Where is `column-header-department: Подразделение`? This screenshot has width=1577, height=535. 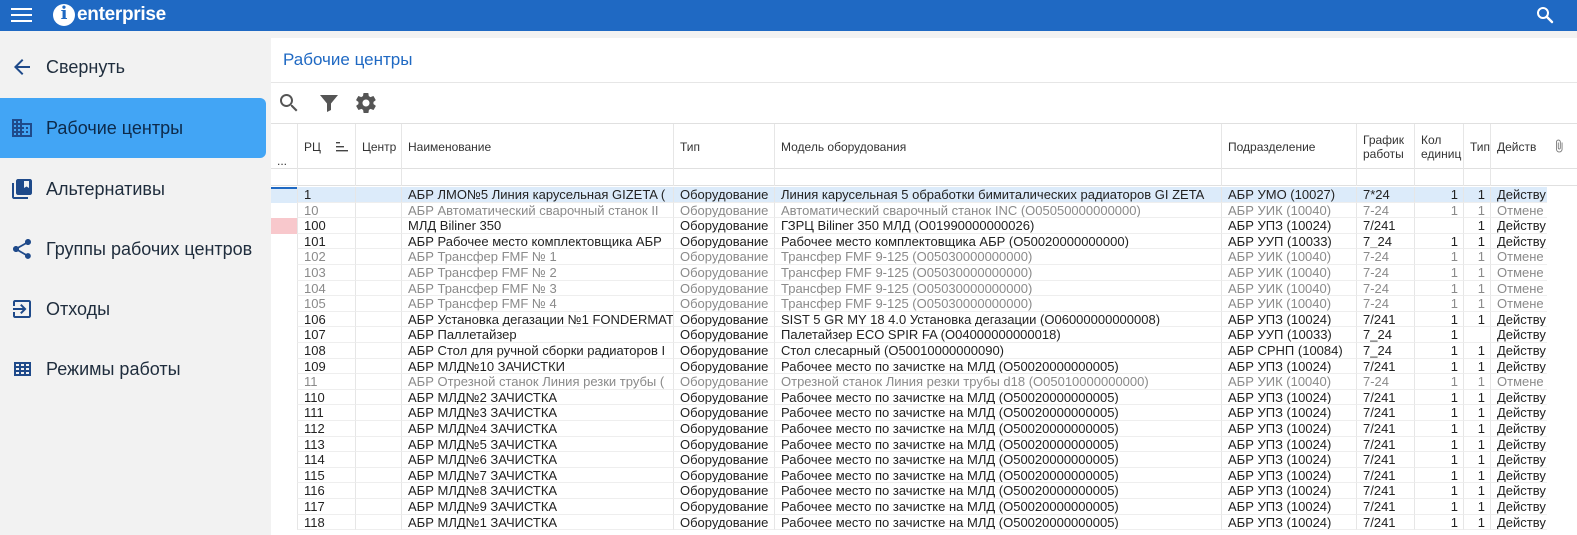
column-header-department: Подразделение is located at coordinates (1288, 147).